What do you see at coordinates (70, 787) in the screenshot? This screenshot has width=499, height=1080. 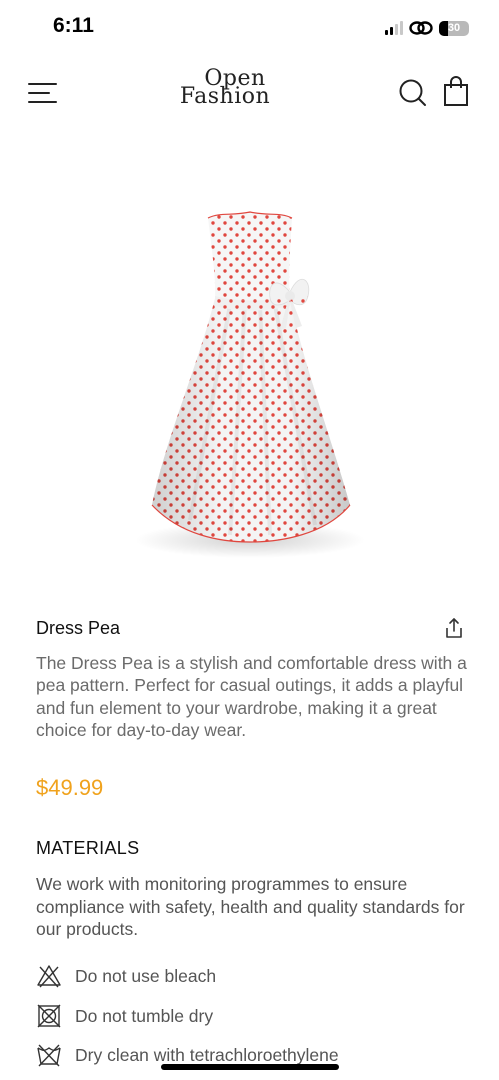 I see `product-price: $49.99` at bounding box center [70, 787].